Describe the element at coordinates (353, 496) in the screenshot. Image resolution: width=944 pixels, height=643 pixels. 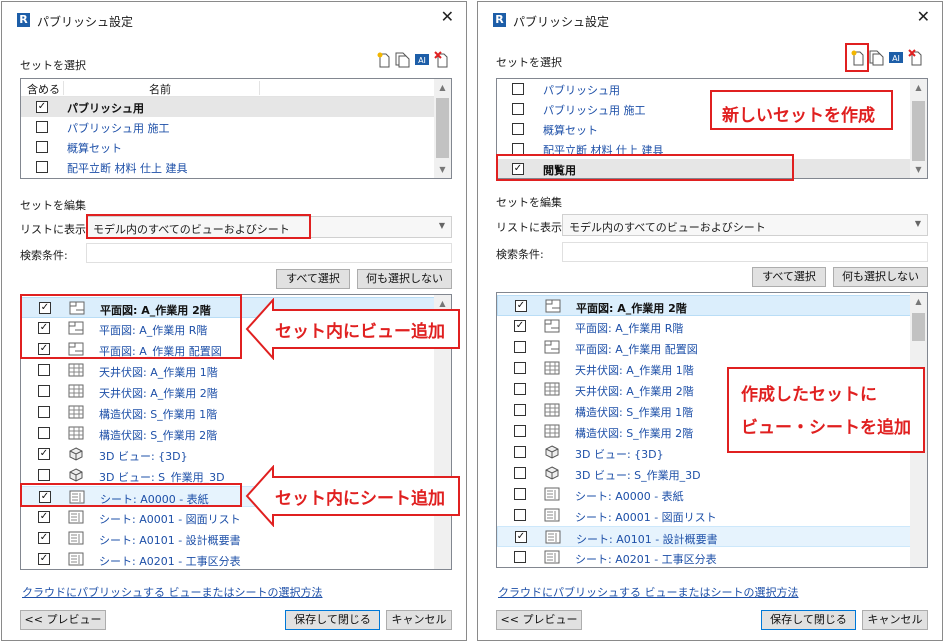
I see `add-sheets-callout: セット内にシート追加` at that location.